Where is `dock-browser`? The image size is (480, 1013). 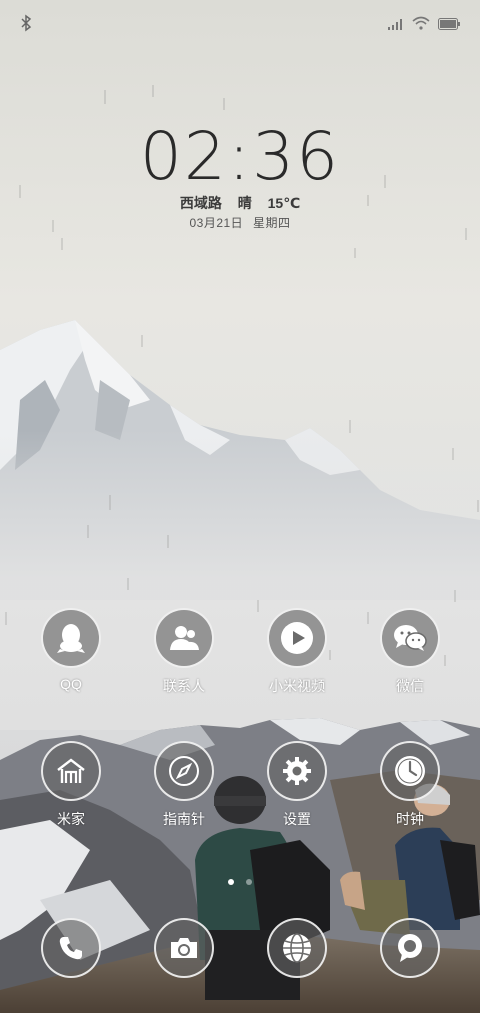
dock-browser is located at coordinates (297, 948).